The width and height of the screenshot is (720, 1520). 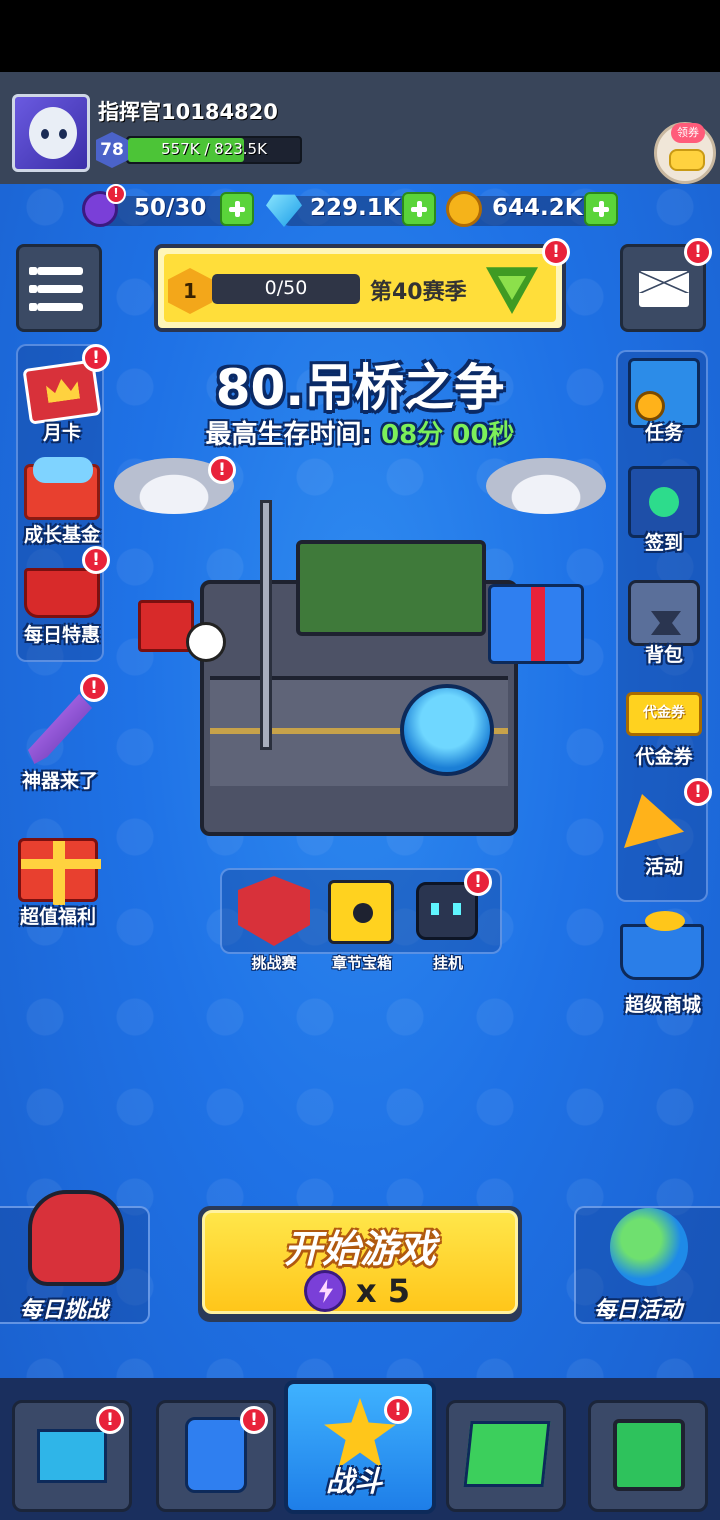 What do you see at coordinates (222, 470) in the screenshot?
I see `ufo-alert-badge: !` at bounding box center [222, 470].